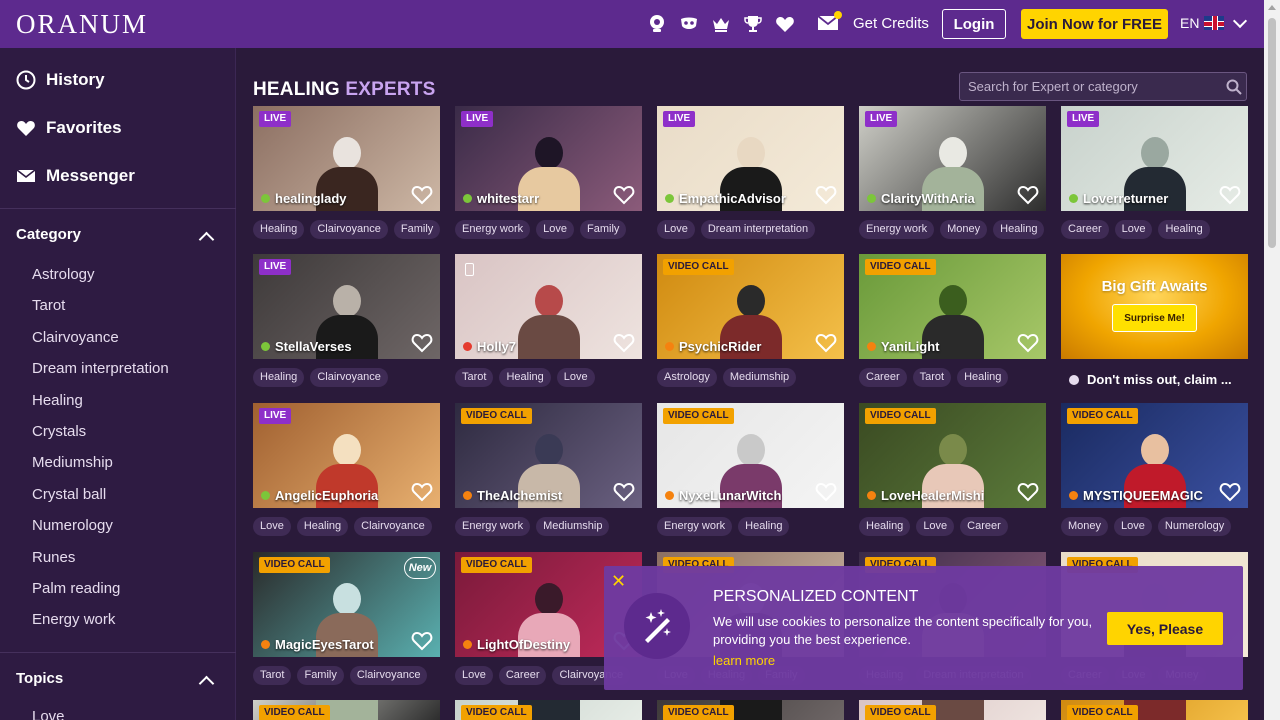 This screenshot has height=720, width=1280. Describe the element at coordinates (82, 24) in the screenshot. I see `oranum-logo: ORANUM` at that location.